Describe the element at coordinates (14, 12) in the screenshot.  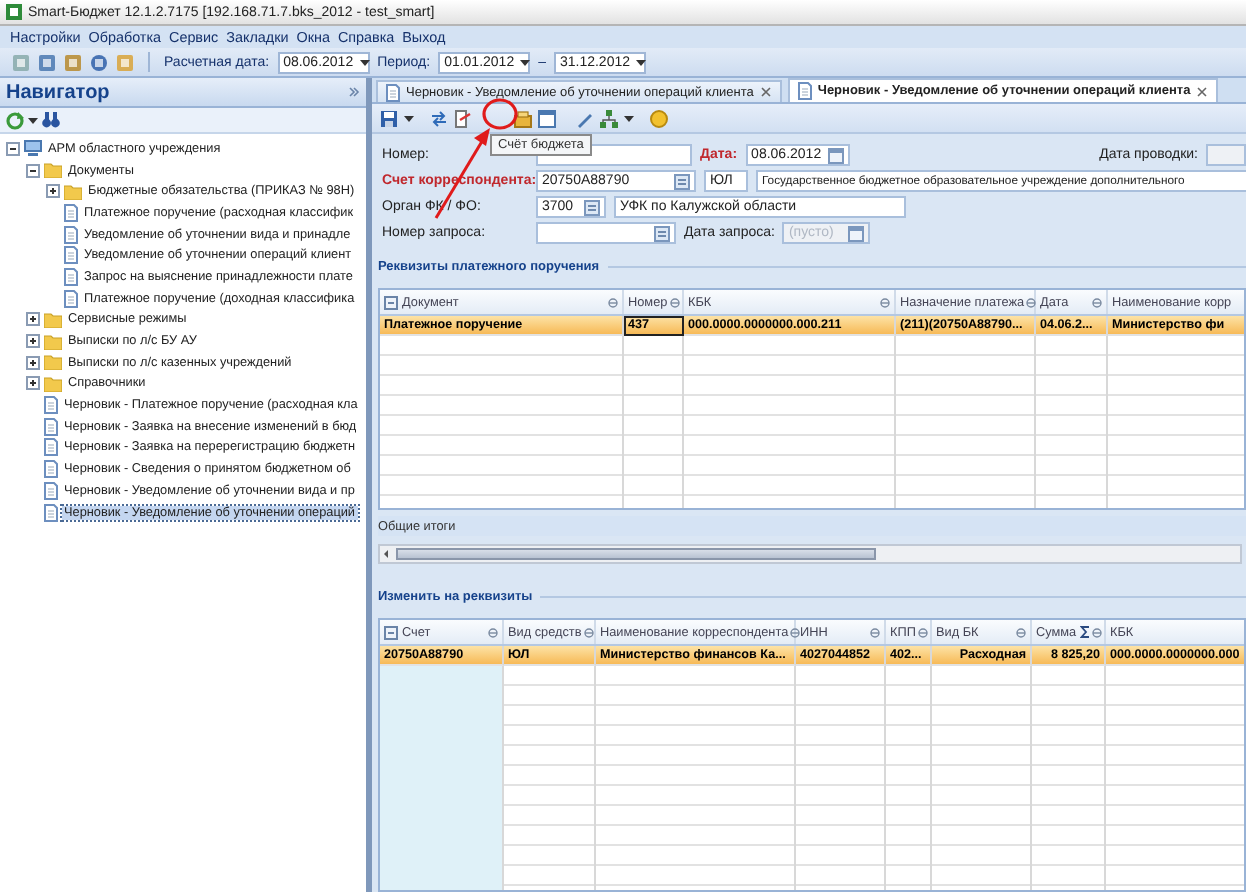
I see `app-icon` at that location.